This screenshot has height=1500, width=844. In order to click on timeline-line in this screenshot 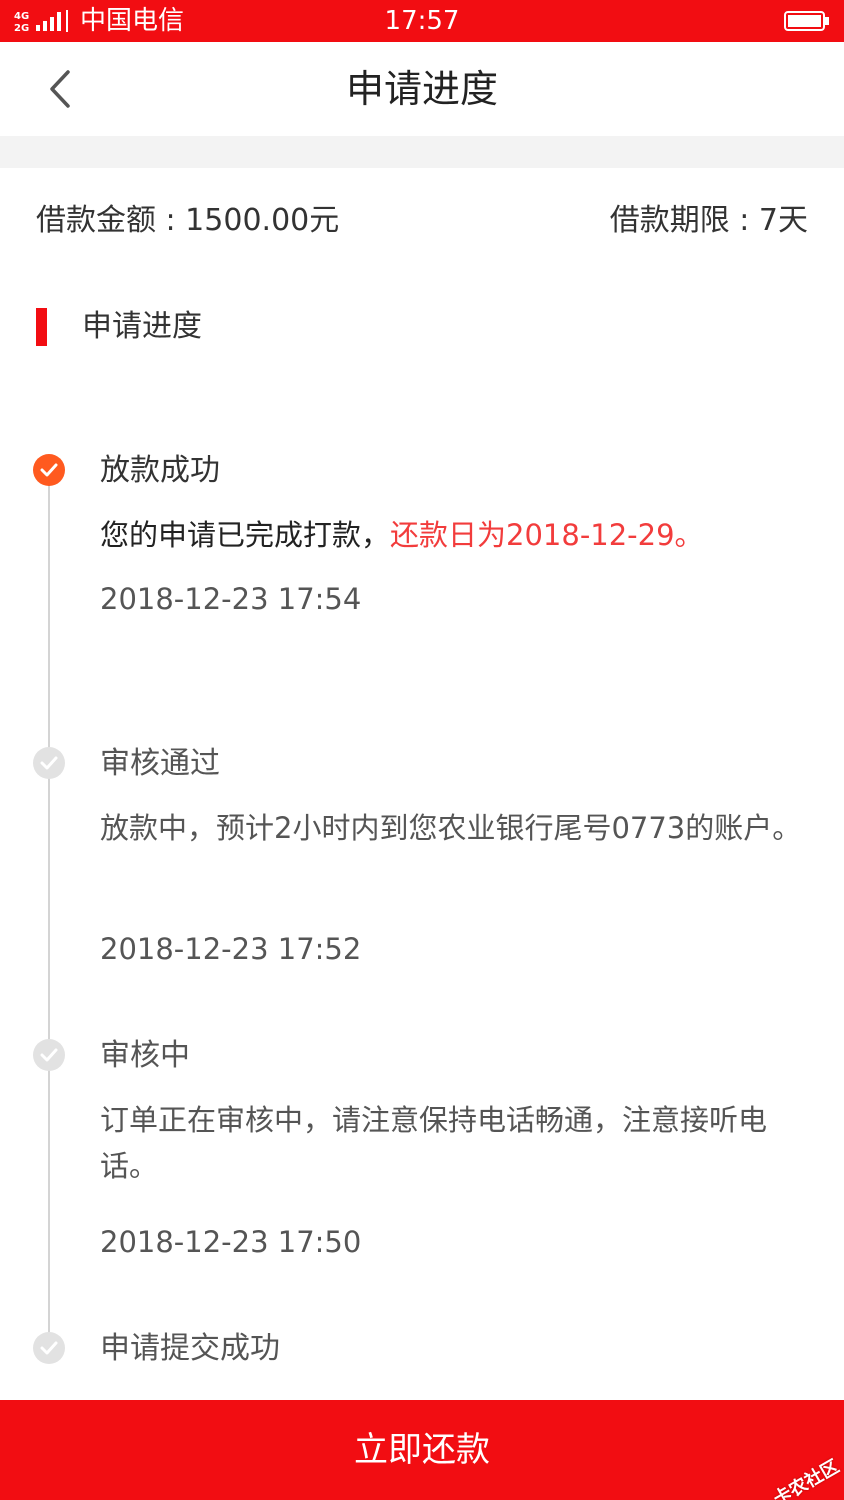, I will do `click(49, 915)`.